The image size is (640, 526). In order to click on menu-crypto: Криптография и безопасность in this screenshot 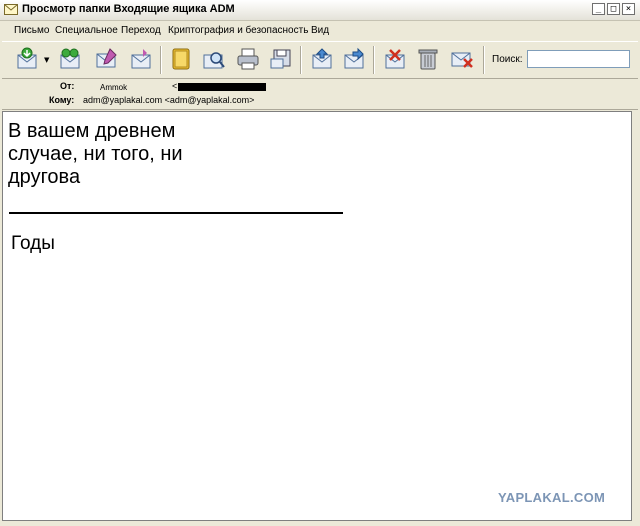, I will do `click(238, 30)`.